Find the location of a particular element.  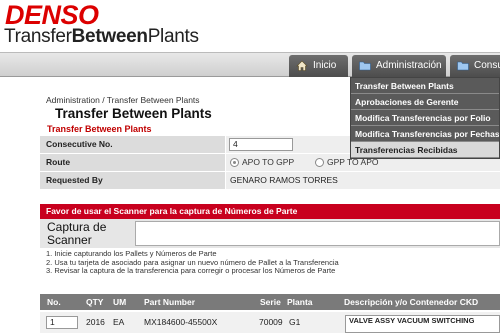

app-title-bold: Between is located at coordinates (109, 36).